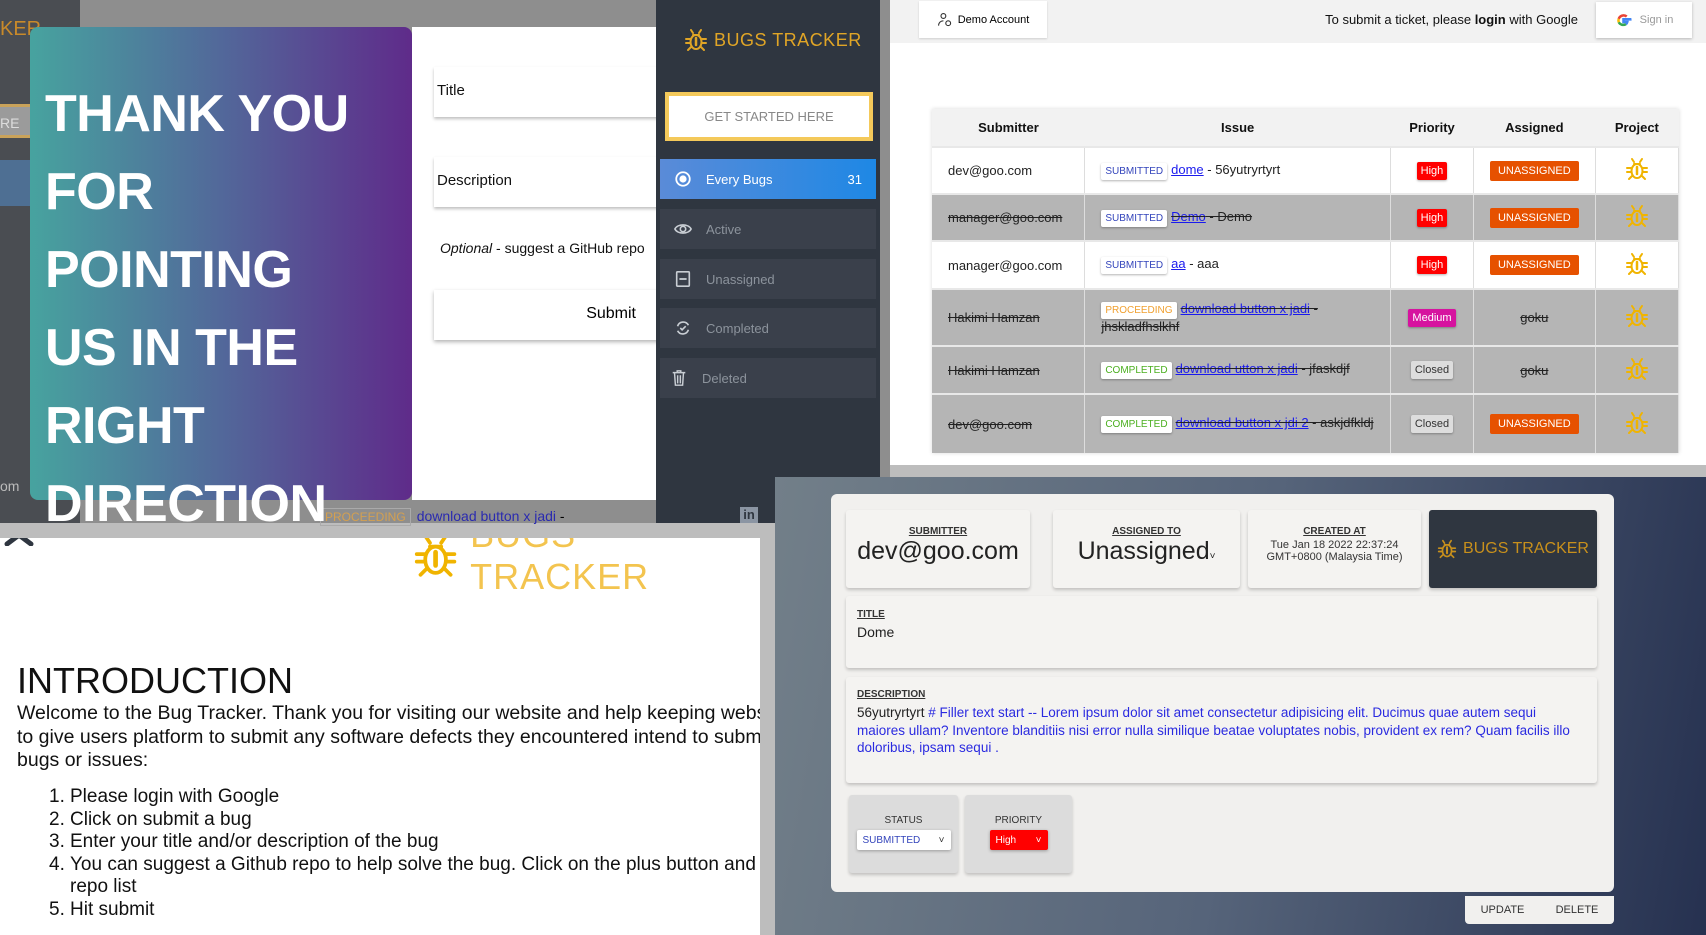 The height and width of the screenshot is (935, 1706). Describe the element at coordinates (1009, 317) in the screenshot. I see `submitter-cell: Hakimi Hamzan` at that location.